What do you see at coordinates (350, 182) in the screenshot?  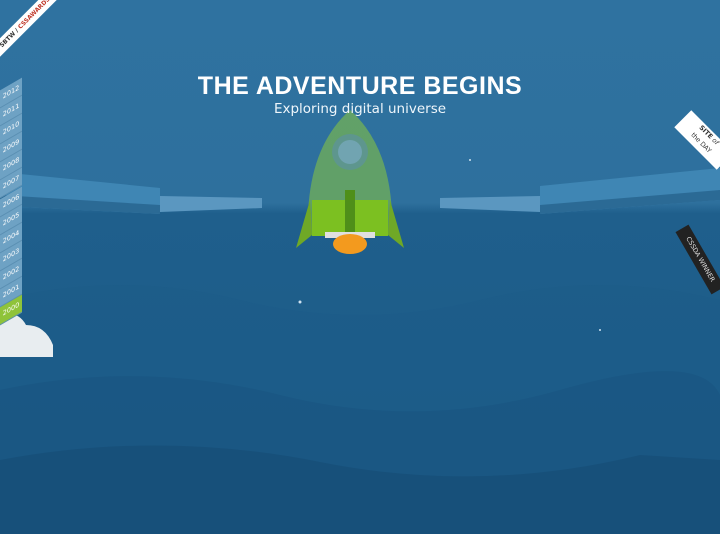 I see `rocket-icon` at bounding box center [350, 182].